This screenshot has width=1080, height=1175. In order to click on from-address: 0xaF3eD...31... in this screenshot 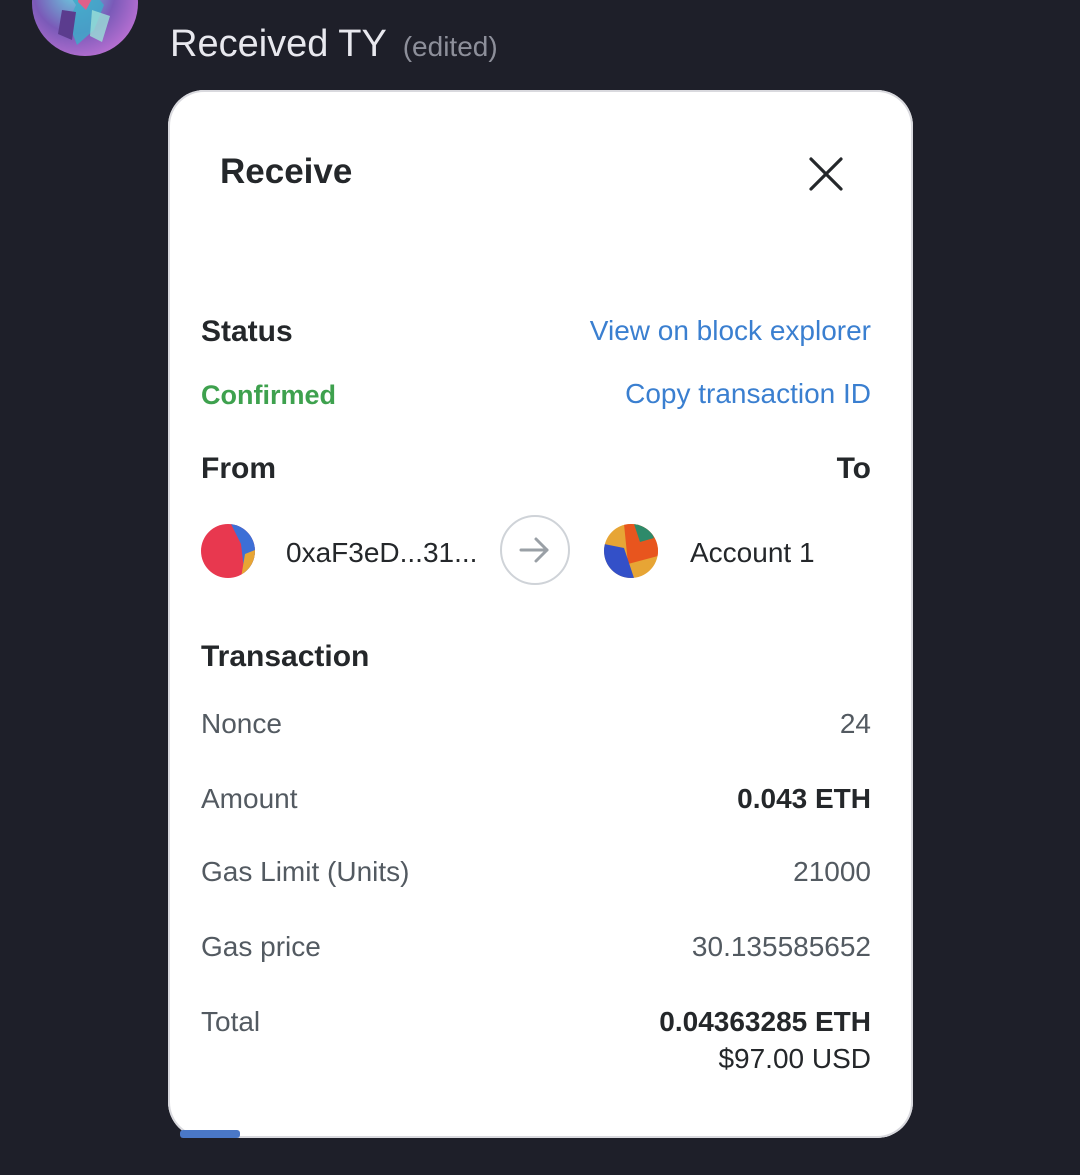, I will do `click(381, 553)`.